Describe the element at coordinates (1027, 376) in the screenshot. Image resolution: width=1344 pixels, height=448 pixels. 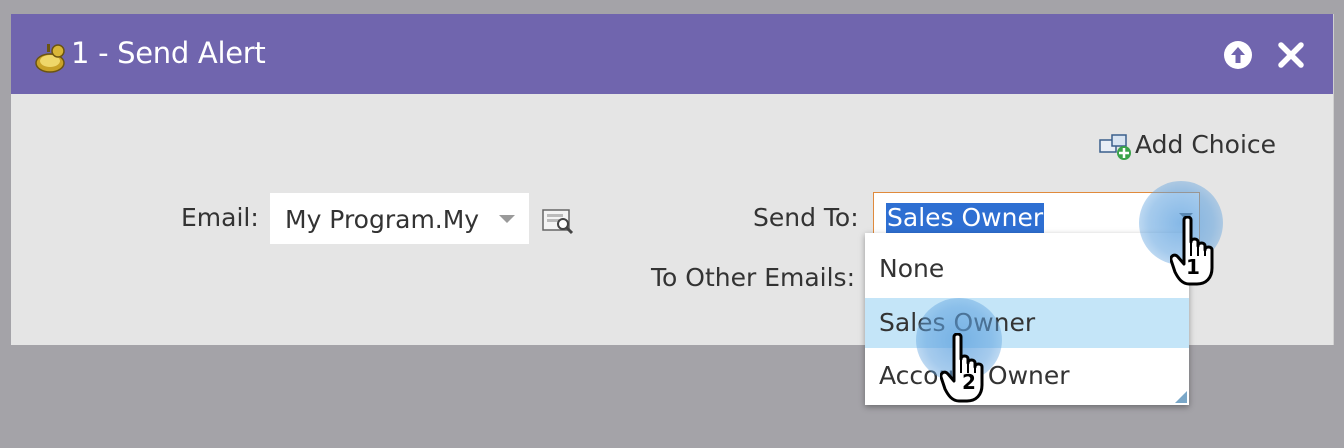
I see `option-account-owner: Account Owner` at that location.